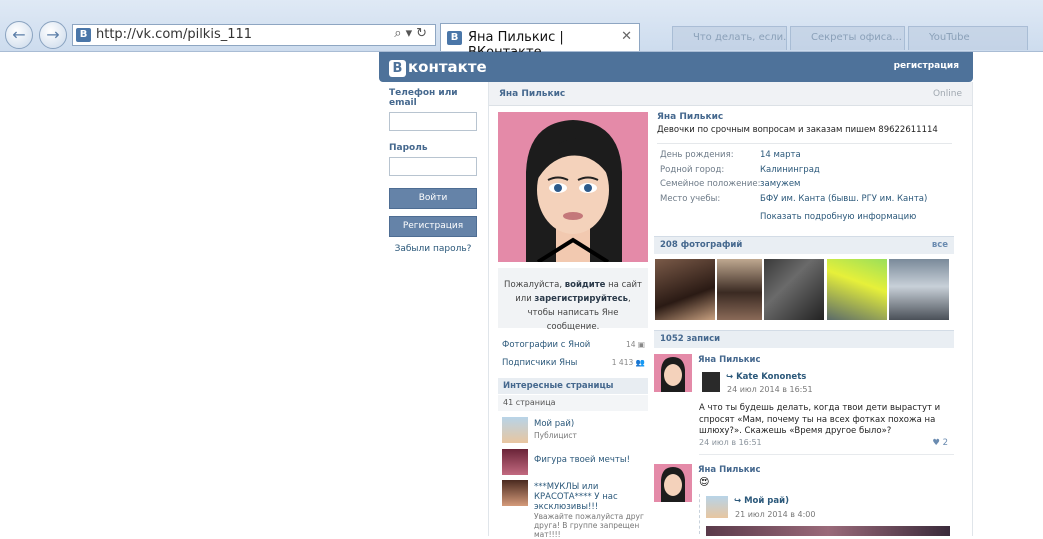 Image resolution: width=1043 pixels, height=539 pixels. I want to click on info-value: БФУ им. Канта (бывш. РГУ им. Канта), so click(843, 199).